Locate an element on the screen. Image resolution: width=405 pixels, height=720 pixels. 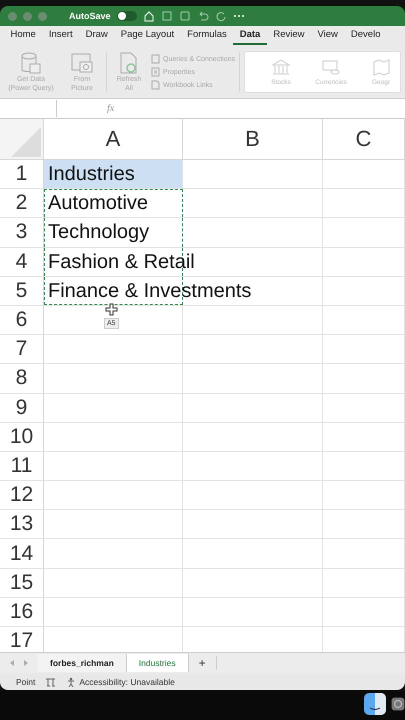
sheet-tab: Industries is located at coordinates (157, 663).